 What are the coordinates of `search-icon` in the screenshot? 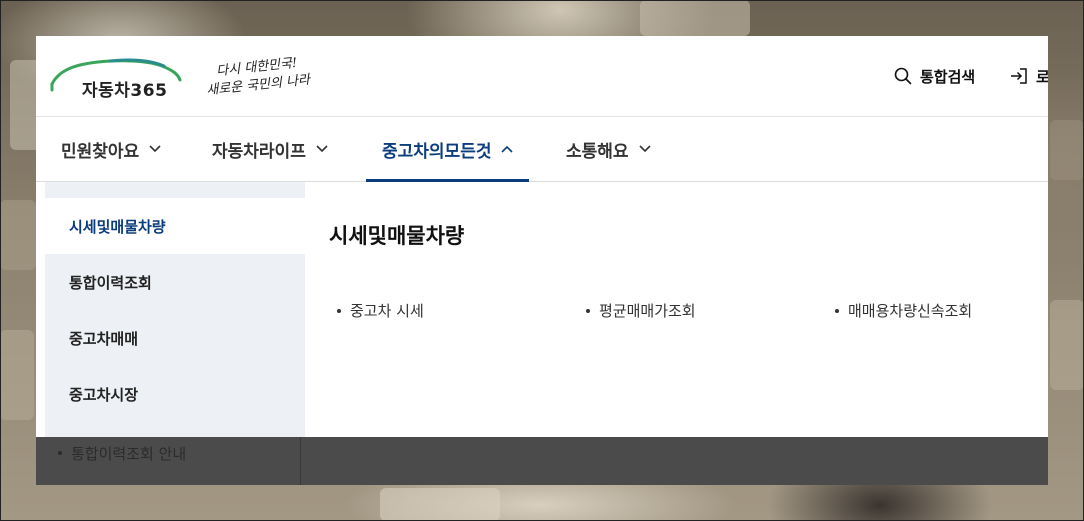 It's located at (903, 76).